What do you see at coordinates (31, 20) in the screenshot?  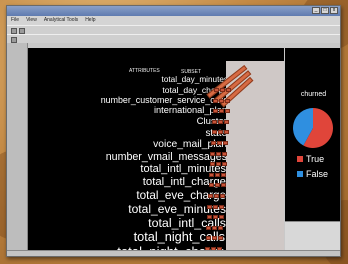 I see `menu-view: View` at bounding box center [31, 20].